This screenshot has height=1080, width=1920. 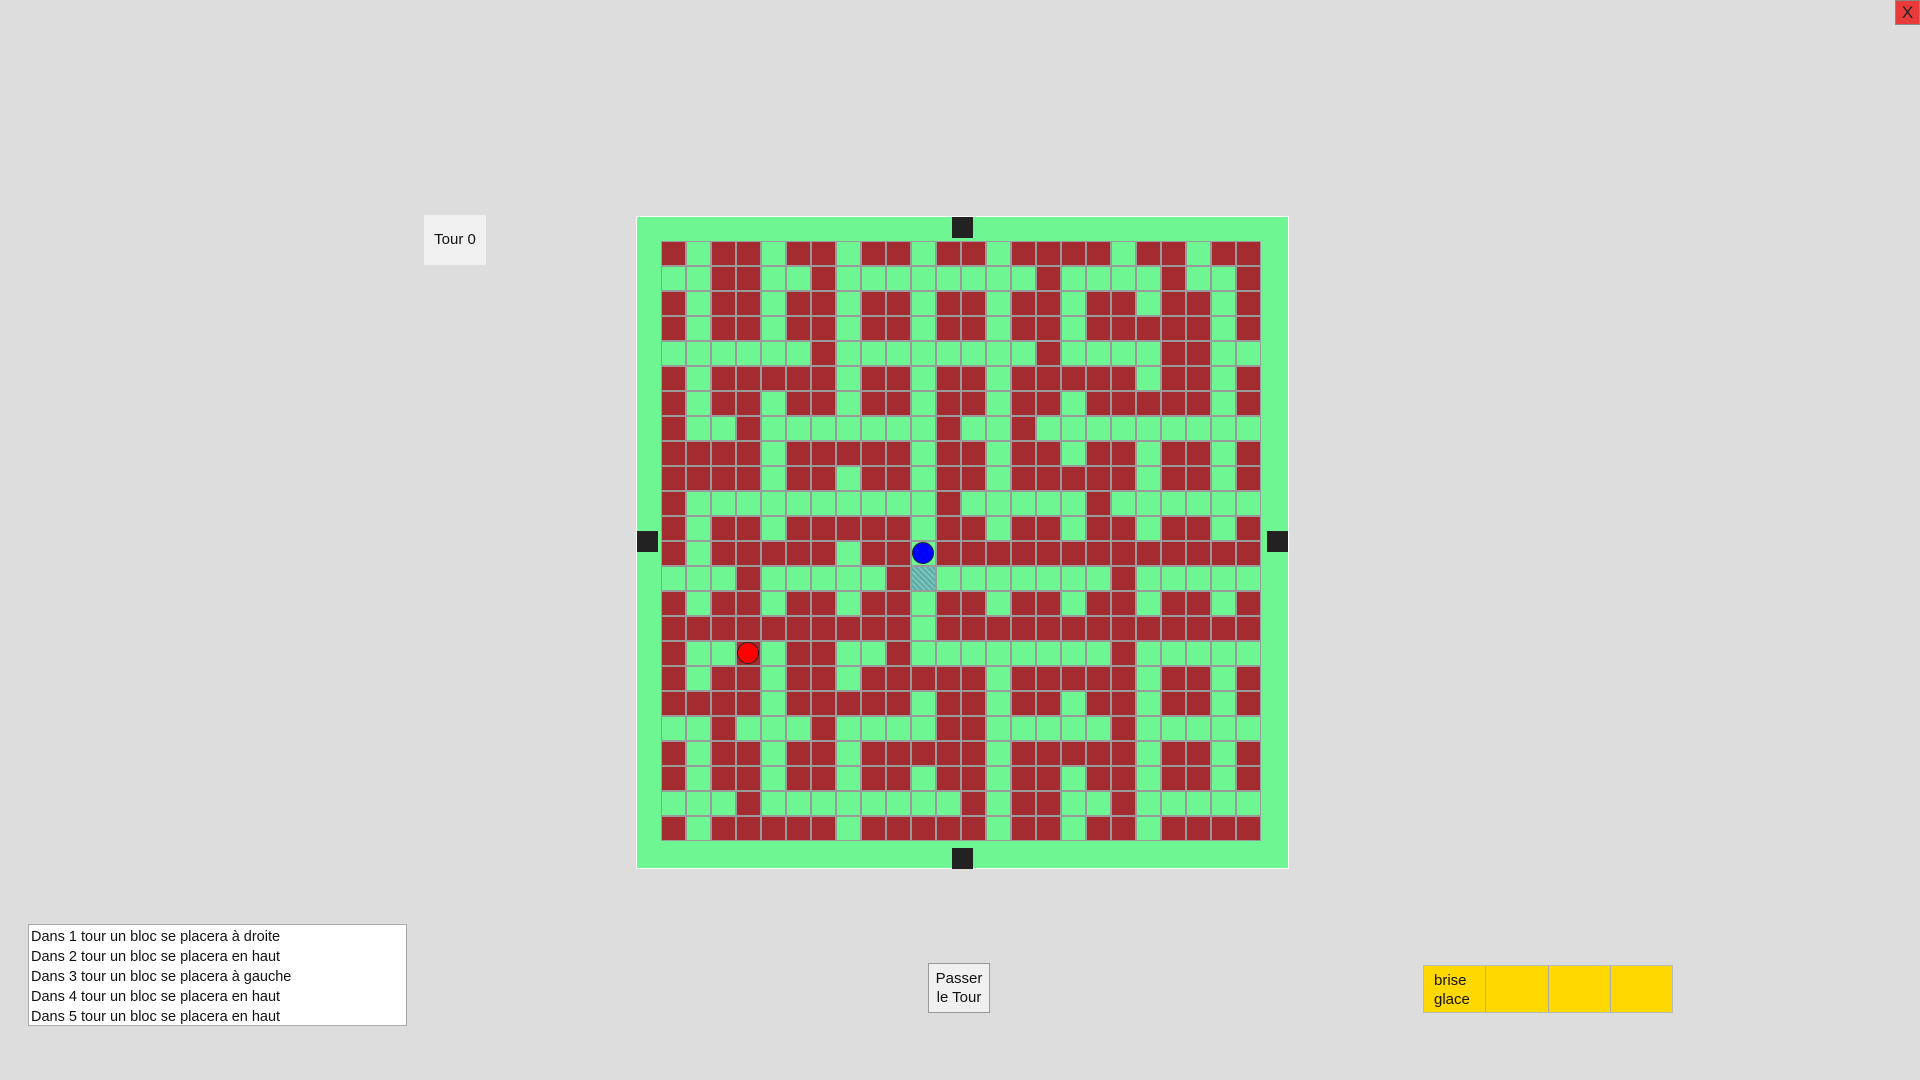 I want to click on pass-turn-button: Passer le Tour, so click(x=959, y=988).